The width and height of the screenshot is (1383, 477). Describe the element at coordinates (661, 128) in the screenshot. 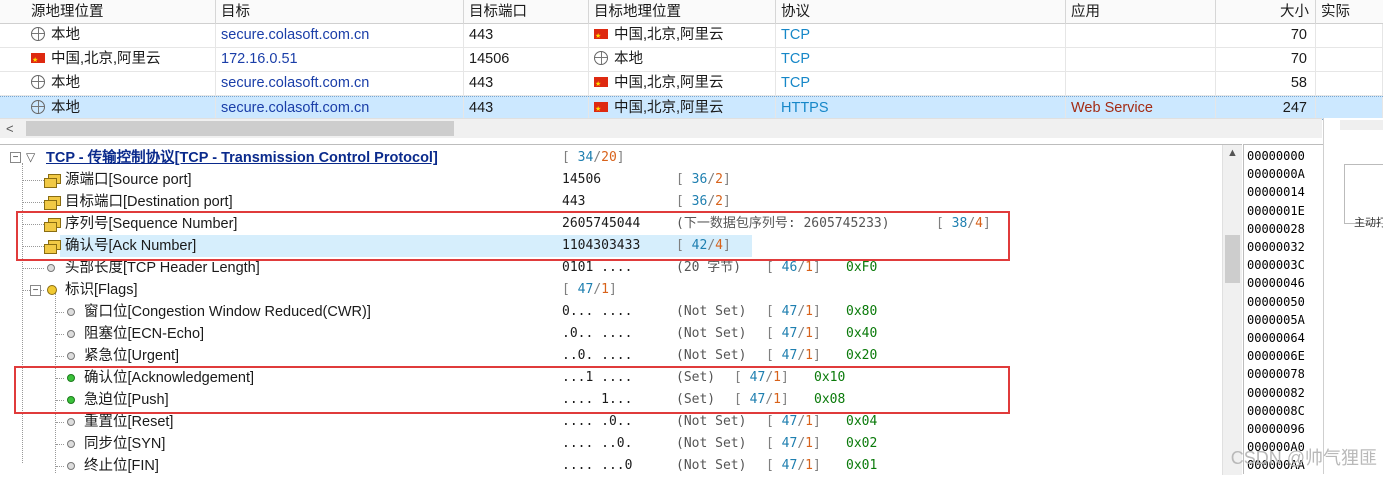

I see `horizontal-scrollbar: <` at that location.